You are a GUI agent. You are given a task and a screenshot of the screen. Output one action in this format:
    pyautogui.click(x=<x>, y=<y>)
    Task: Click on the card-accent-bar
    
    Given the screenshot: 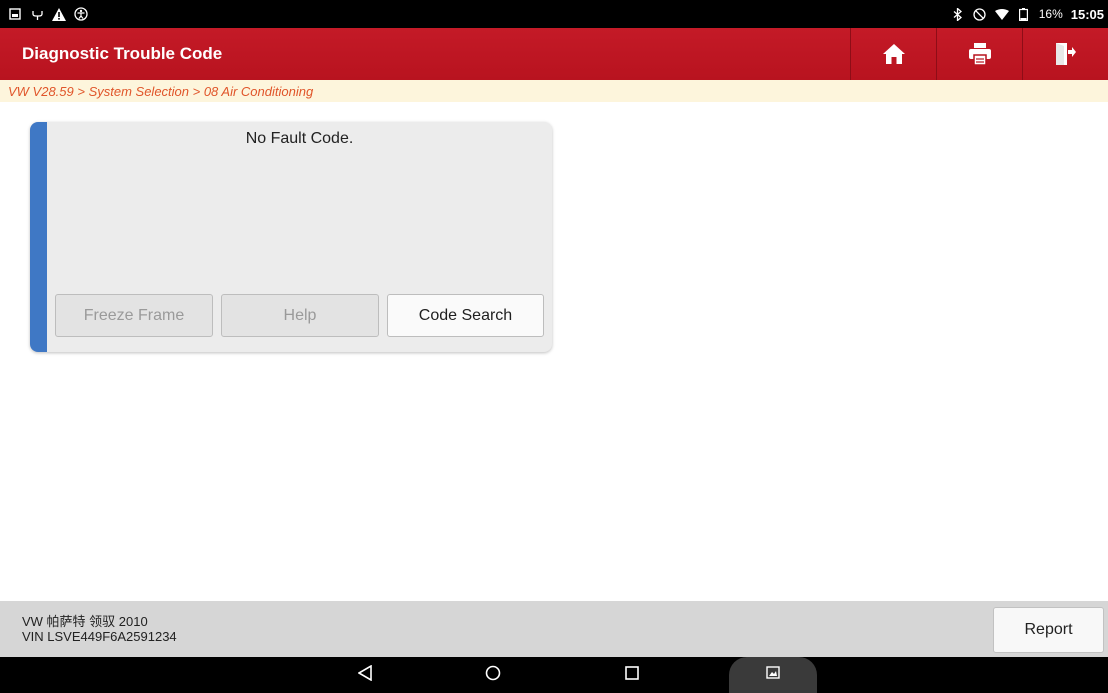 What is the action you would take?
    pyautogui.click(x=38, y=237)
    